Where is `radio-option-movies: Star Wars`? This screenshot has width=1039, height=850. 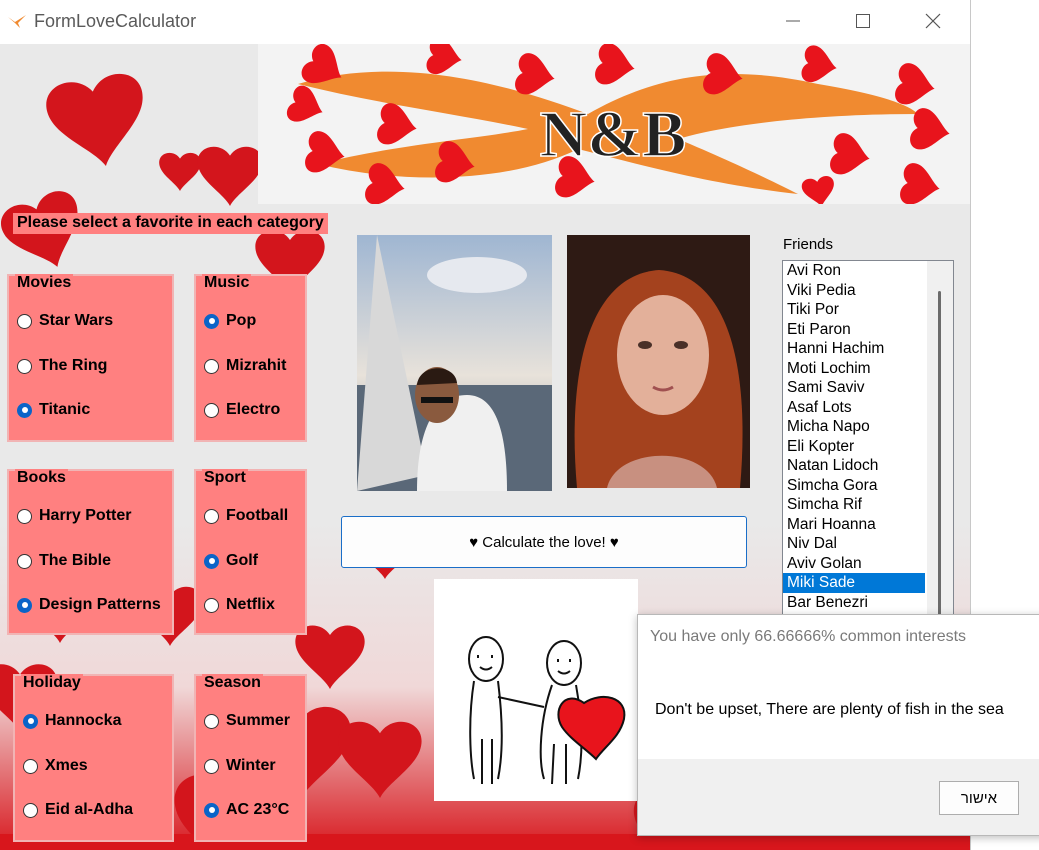 radio-option-movies: Star Wars is located at coordinates (65, 321).